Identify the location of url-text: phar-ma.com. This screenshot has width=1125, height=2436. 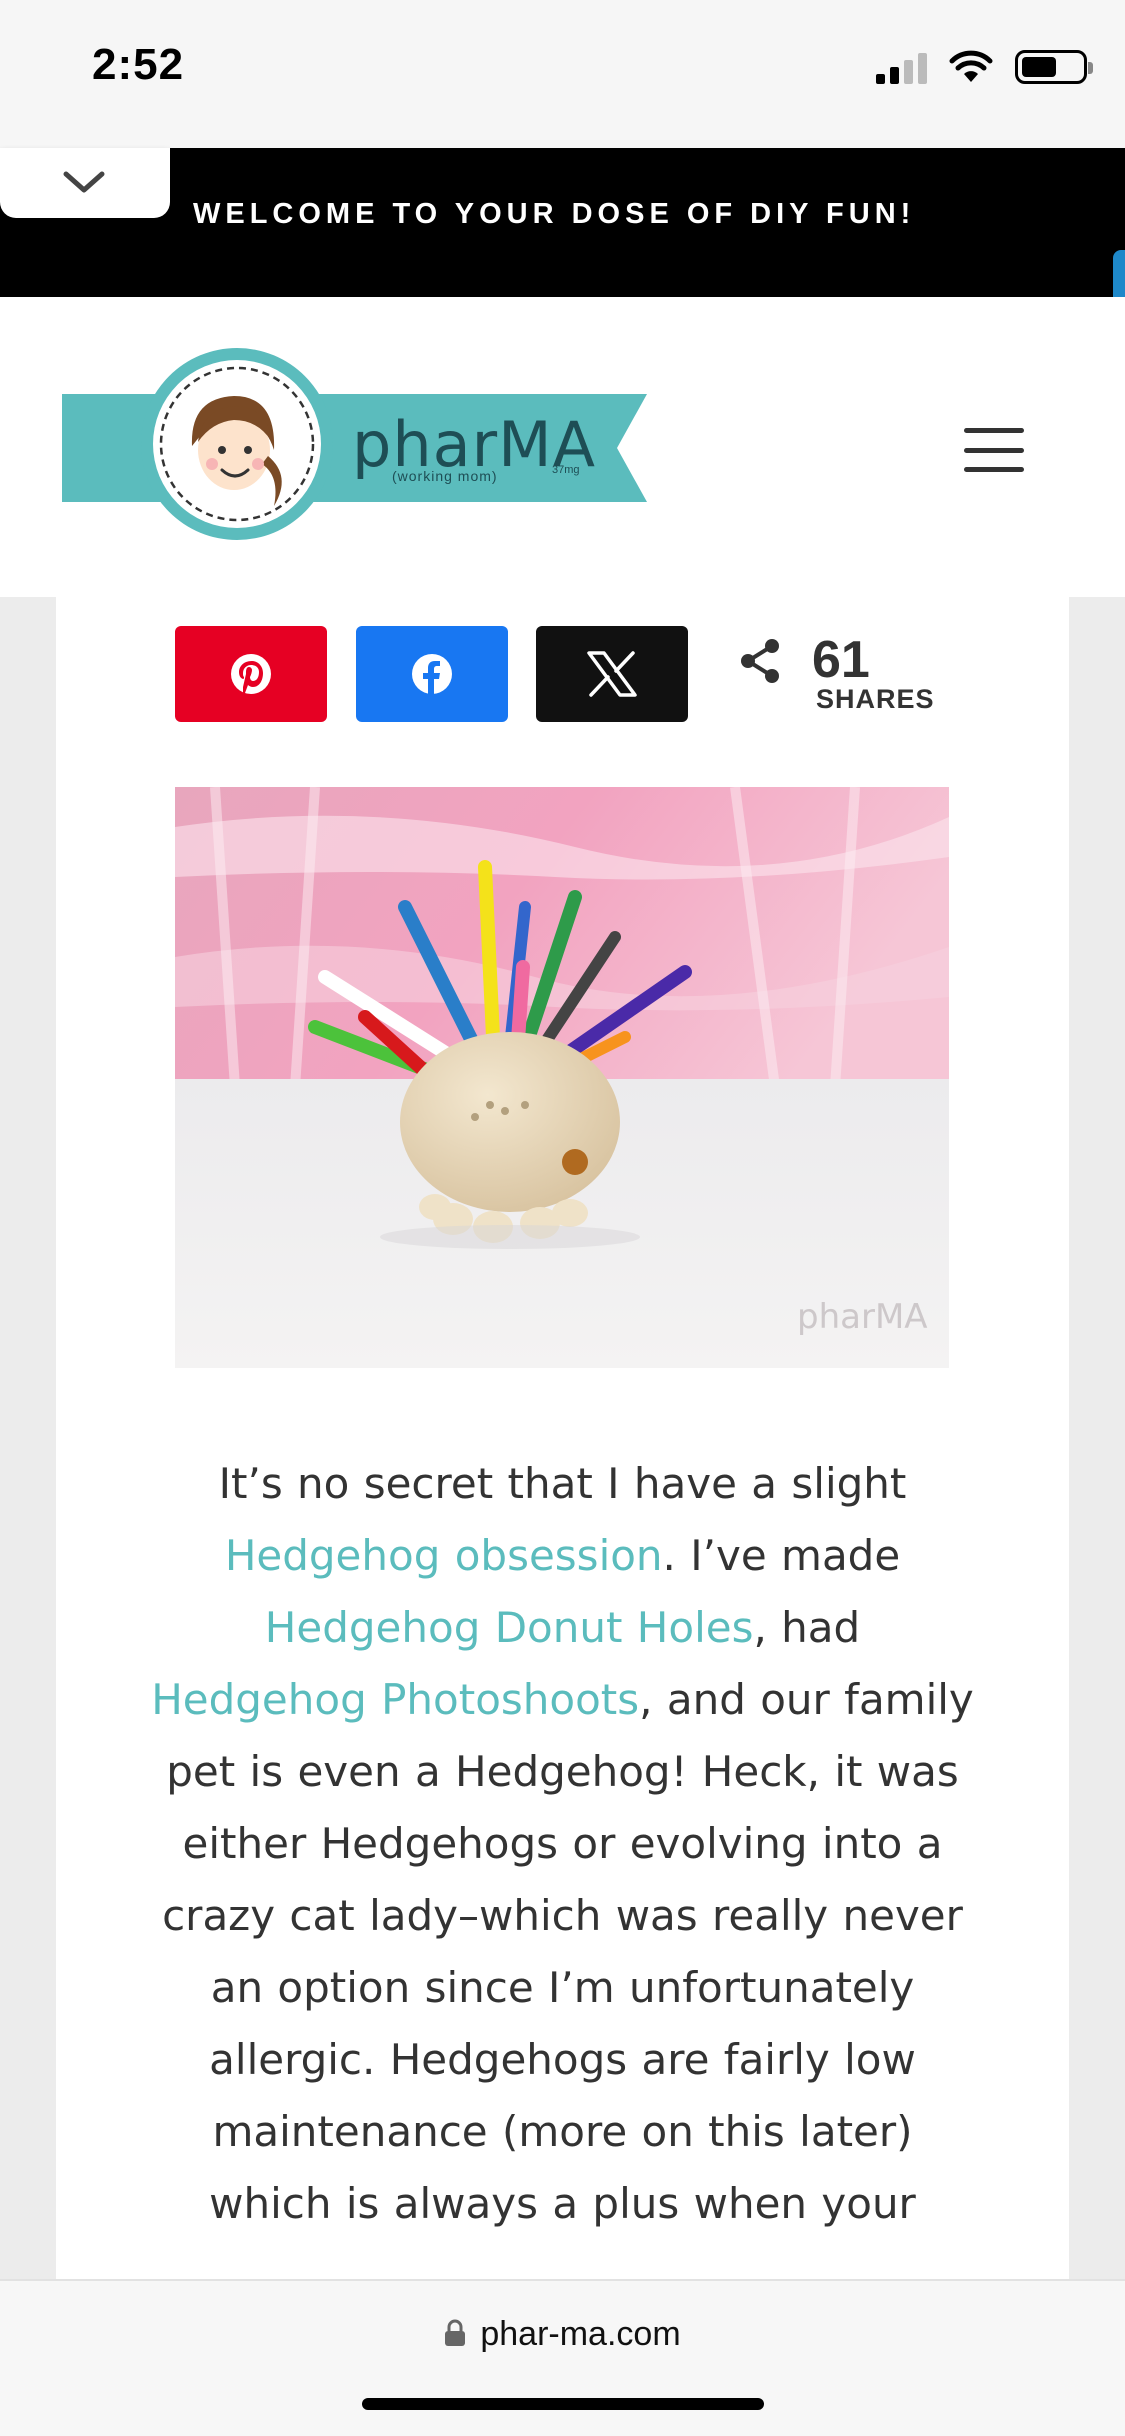
(580, 2334).